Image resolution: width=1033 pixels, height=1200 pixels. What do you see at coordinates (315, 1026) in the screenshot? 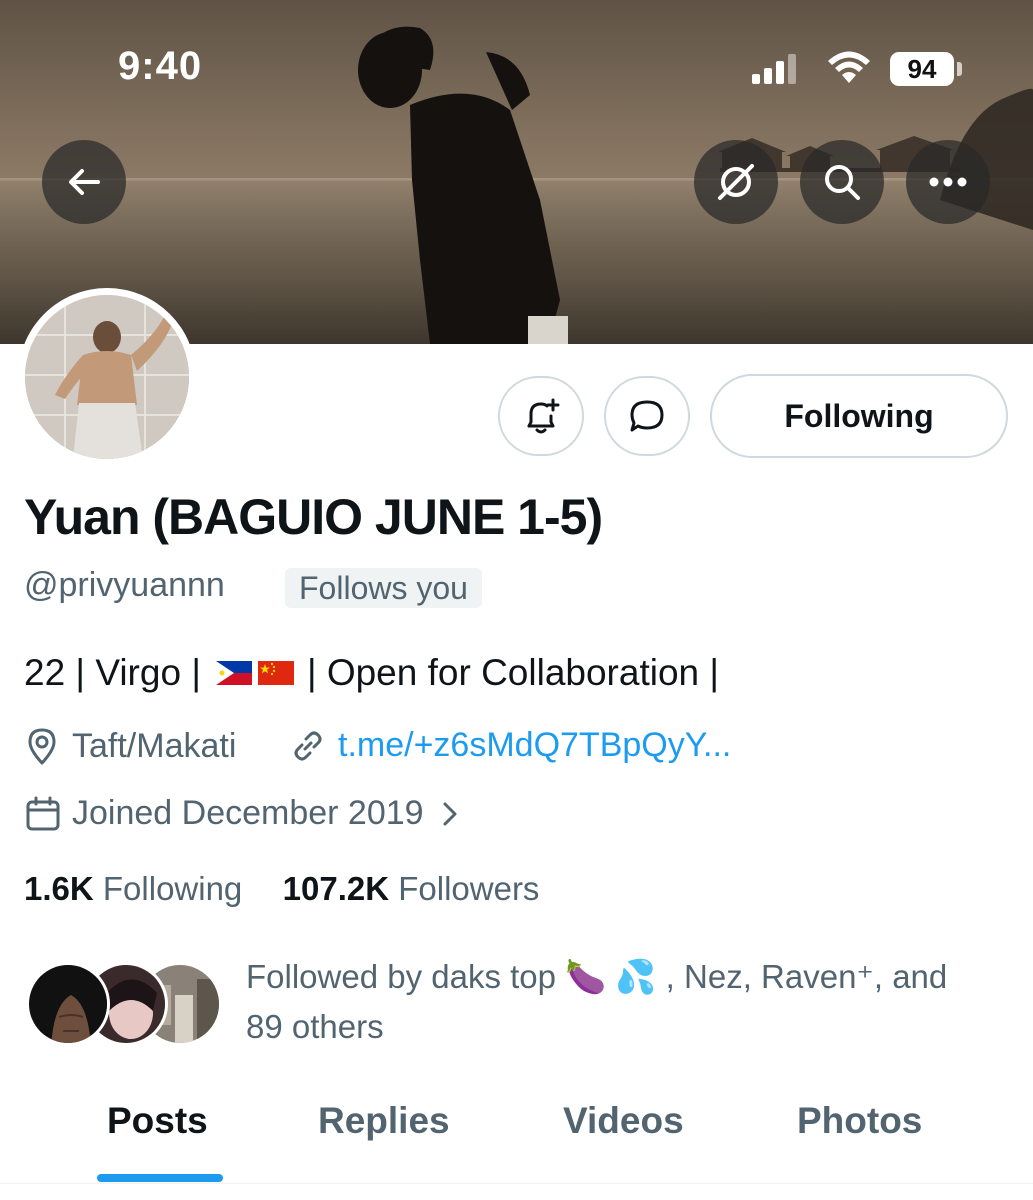
I see `followed-by-line-2: 89 others` at bounding box center [315, 1026].